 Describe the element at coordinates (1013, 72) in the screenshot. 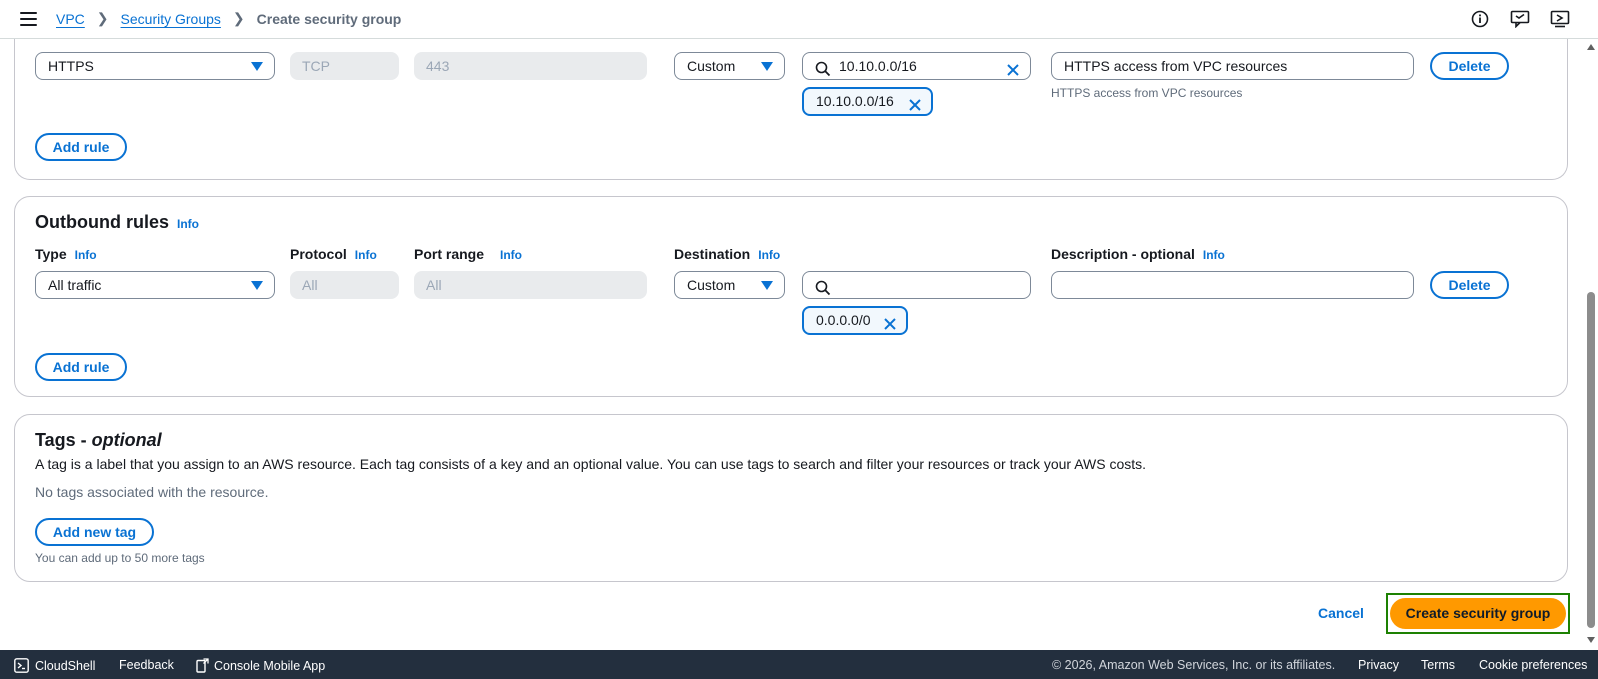

I see `clear-icon` at that location.